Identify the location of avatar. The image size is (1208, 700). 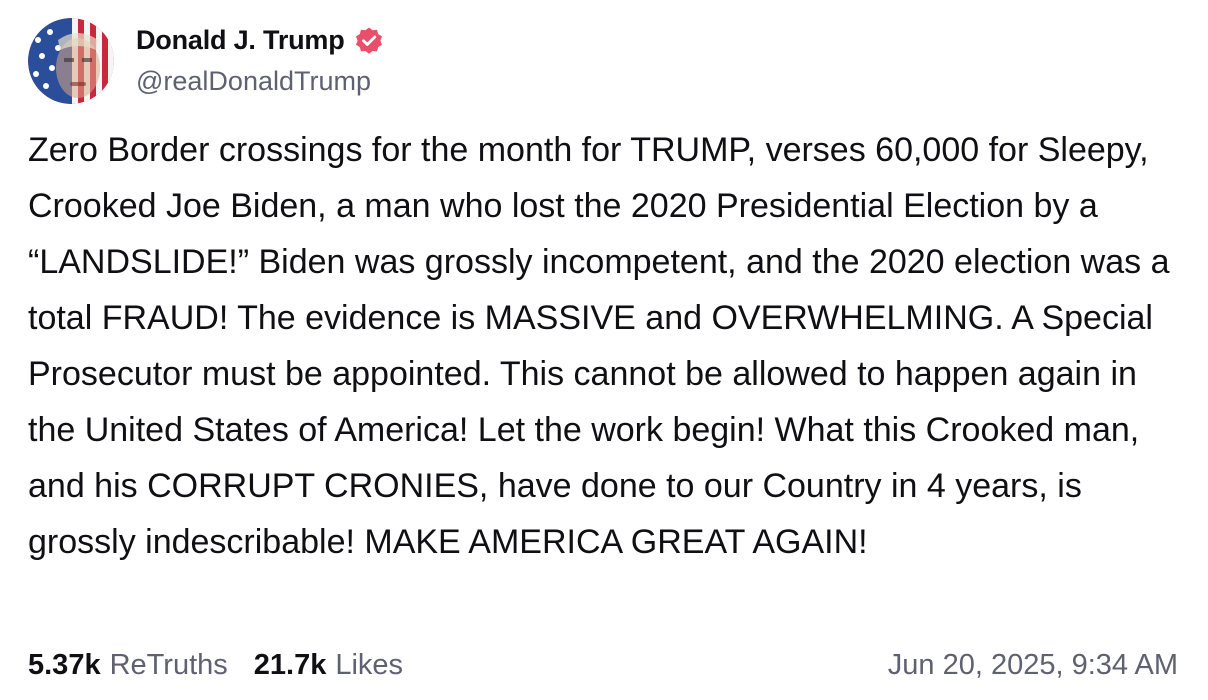
(71, 61).